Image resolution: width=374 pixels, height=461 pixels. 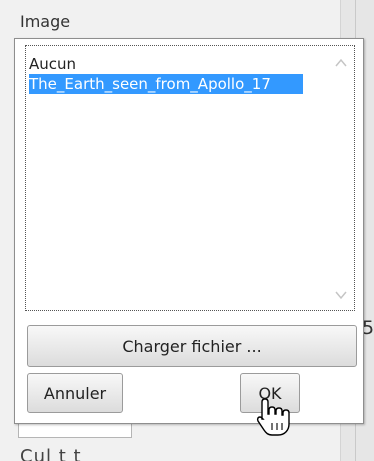 What do you see at coordinates (75, 393) in the screenshot?
I see `cancel-button: Annuler` at bounding box center [75, 393].